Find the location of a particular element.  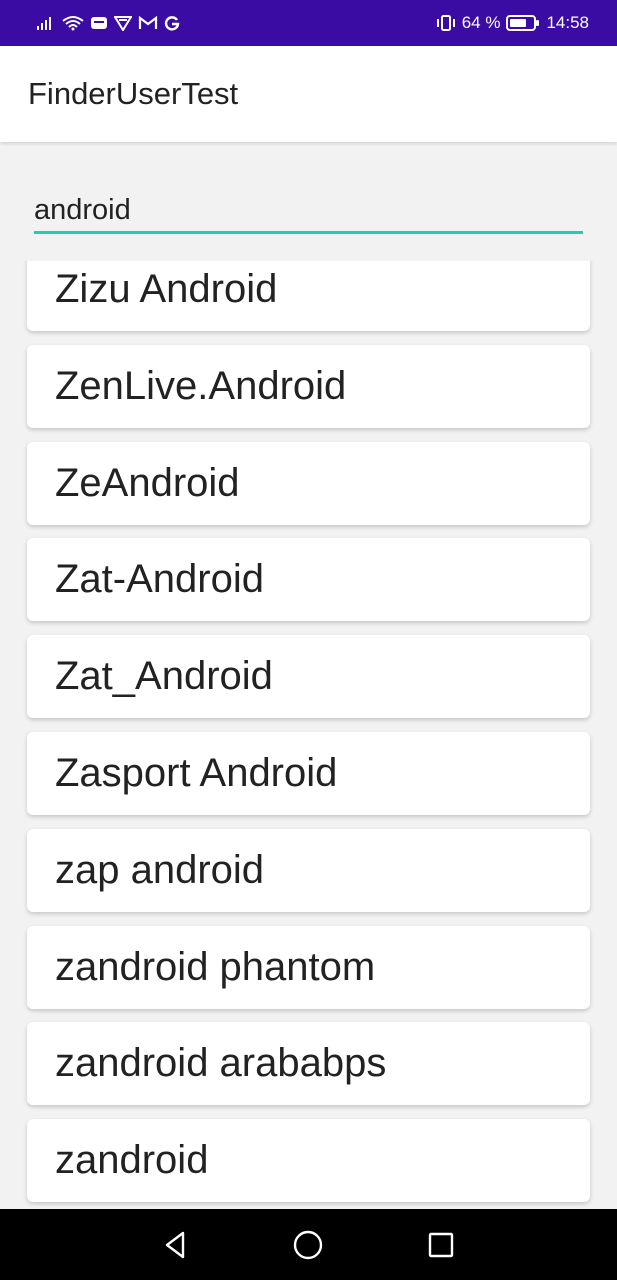

gmail-icon is located at coordinates (148, 23).